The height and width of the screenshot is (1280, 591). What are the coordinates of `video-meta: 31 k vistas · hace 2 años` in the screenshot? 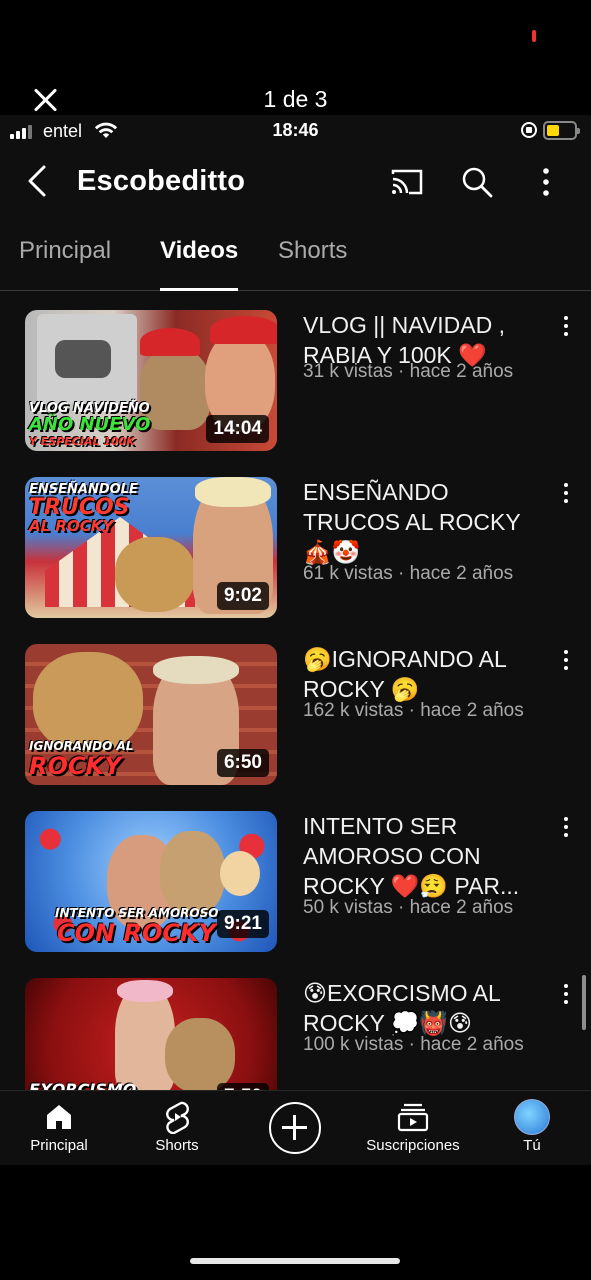 It's located at (408, 371).